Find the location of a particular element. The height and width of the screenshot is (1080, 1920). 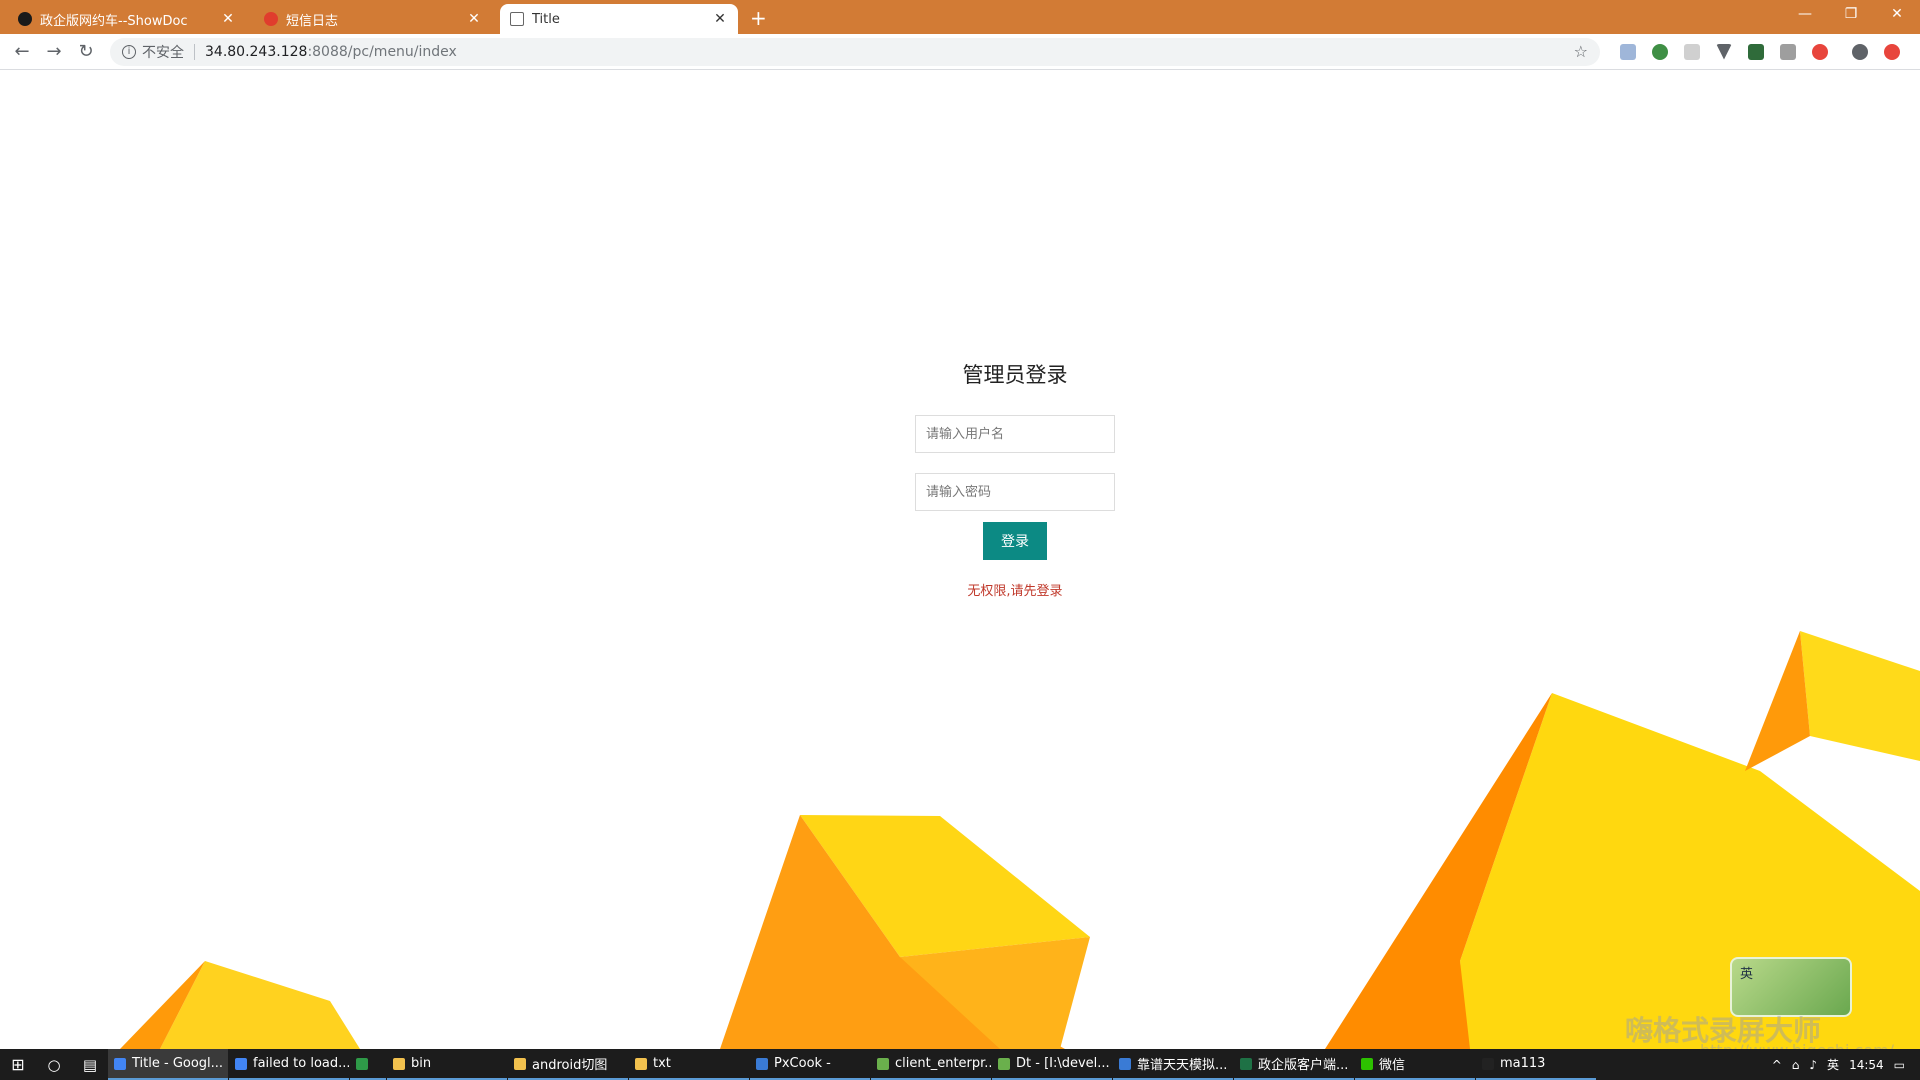

taskbar-item: ma113 is located at coordinates (1536, 1064).